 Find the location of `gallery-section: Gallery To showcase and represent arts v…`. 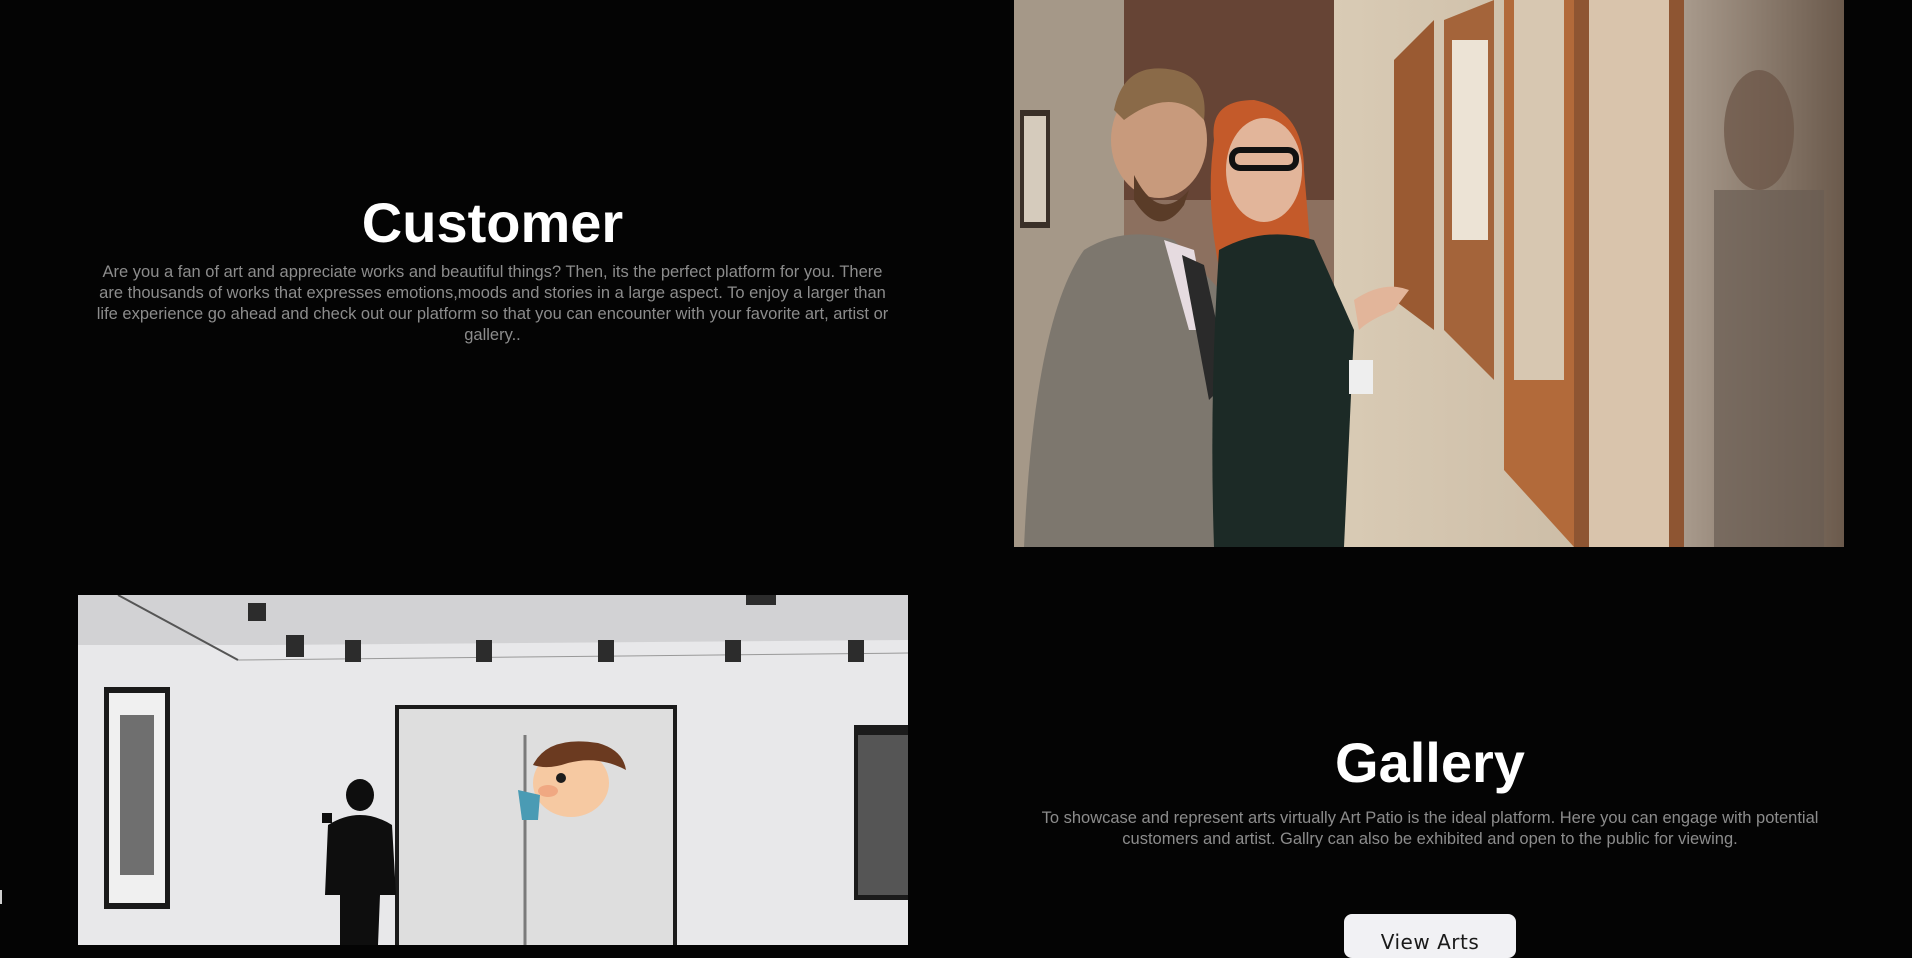

gallery-section: Gallery To showcase and represent arts v… is located at coordinates (1430, 844).